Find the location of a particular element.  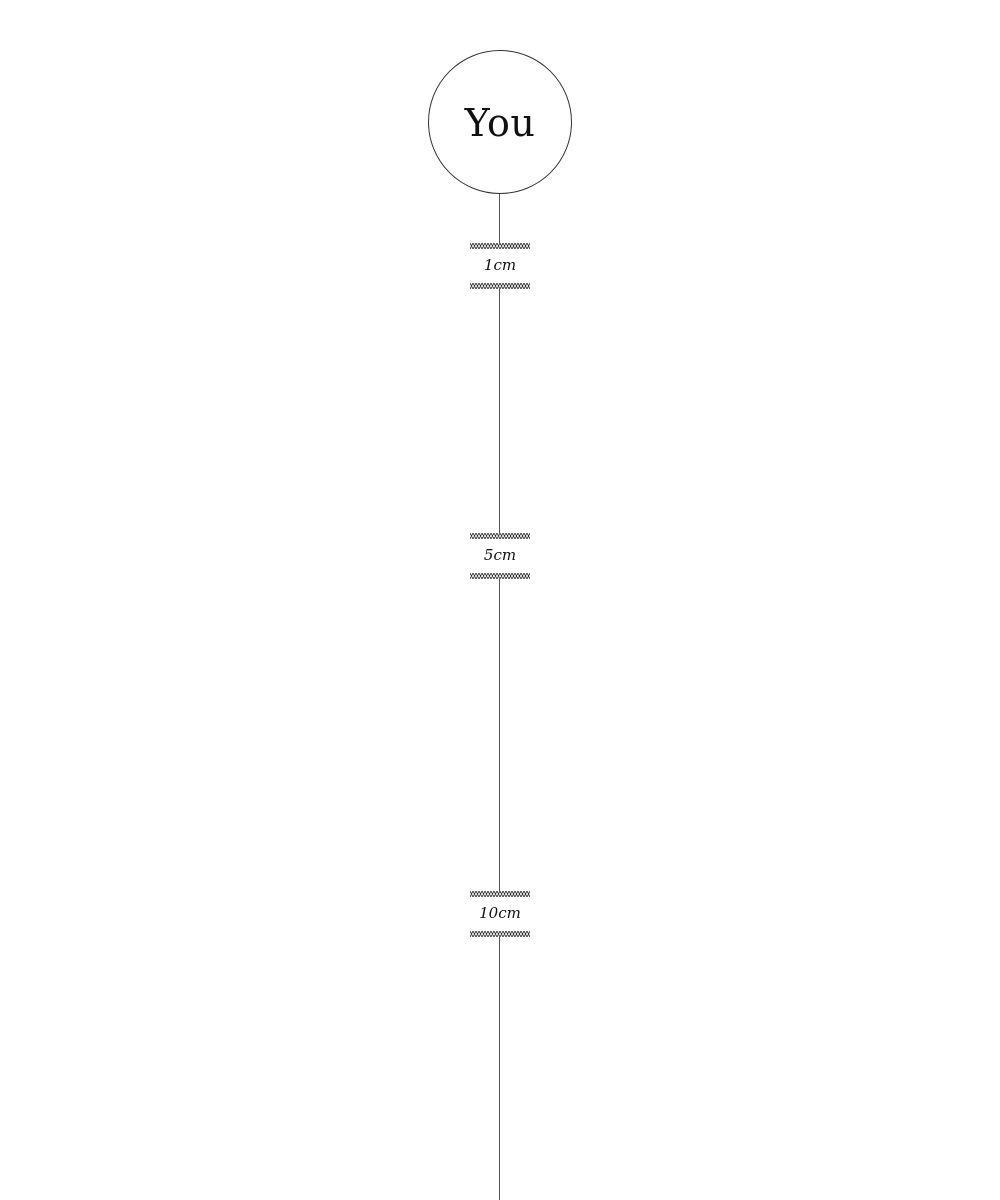

distance-marker-1cm: 1cm is located at coordinates (500, 266).